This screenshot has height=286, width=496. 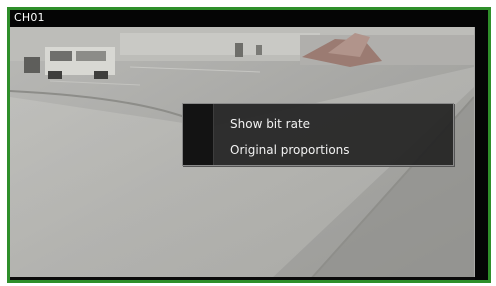 I want to click on menu-item-original-proportions: Original proportions, so click(x=290, y=150).